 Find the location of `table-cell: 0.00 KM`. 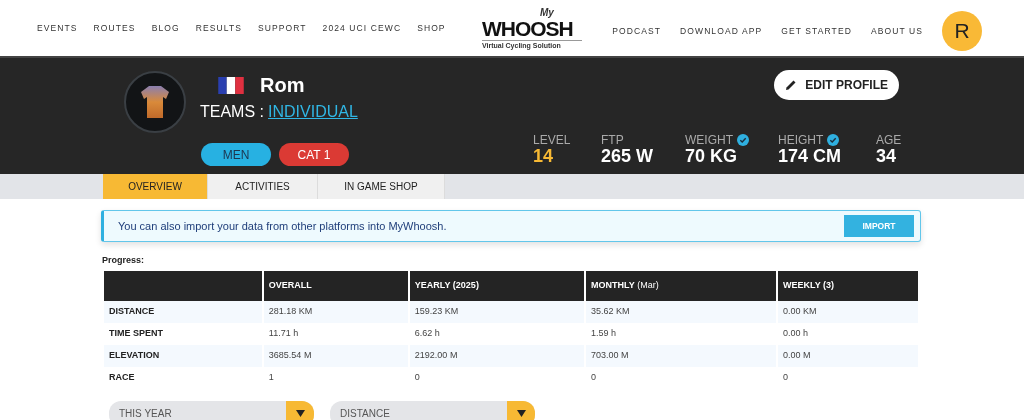

table-cell: 0.00 KM is located at coordinates (848, 311).